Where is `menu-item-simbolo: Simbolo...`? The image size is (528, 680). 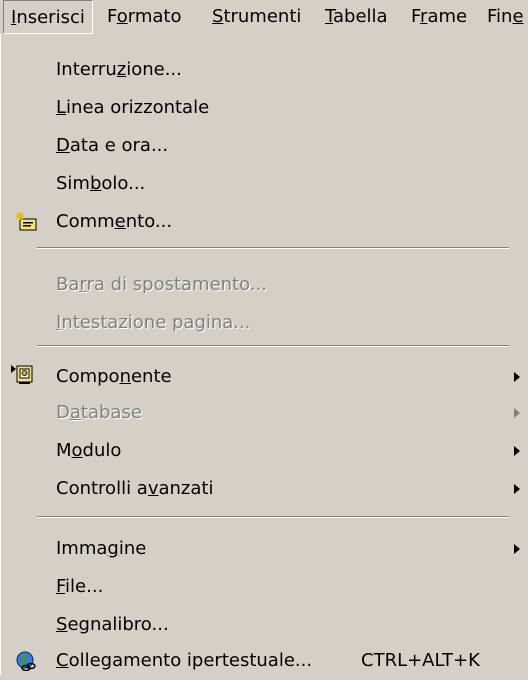
menu-item-simbolo: Simbolo... is located at coordinates (264, 184).